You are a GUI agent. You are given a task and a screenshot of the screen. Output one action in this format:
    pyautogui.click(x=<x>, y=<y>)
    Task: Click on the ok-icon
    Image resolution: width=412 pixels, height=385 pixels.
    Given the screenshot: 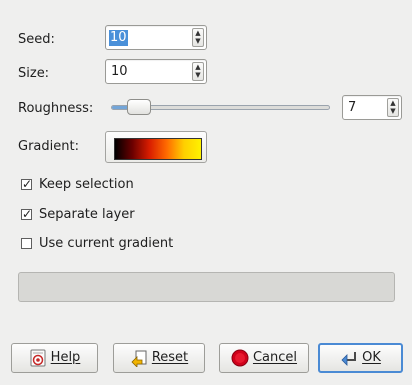 What is the action you would take?
    pyautogui.click(x=349, y=358)
    